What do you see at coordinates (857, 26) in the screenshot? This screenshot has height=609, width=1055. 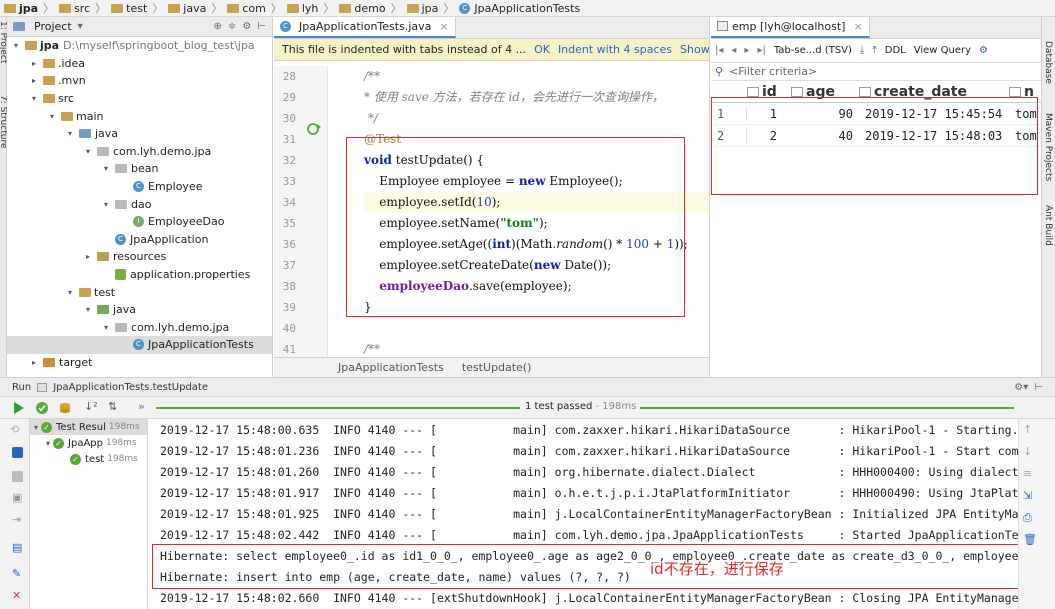 I see `close-db-tab-icon: ×` at bounding box center [857, 26].